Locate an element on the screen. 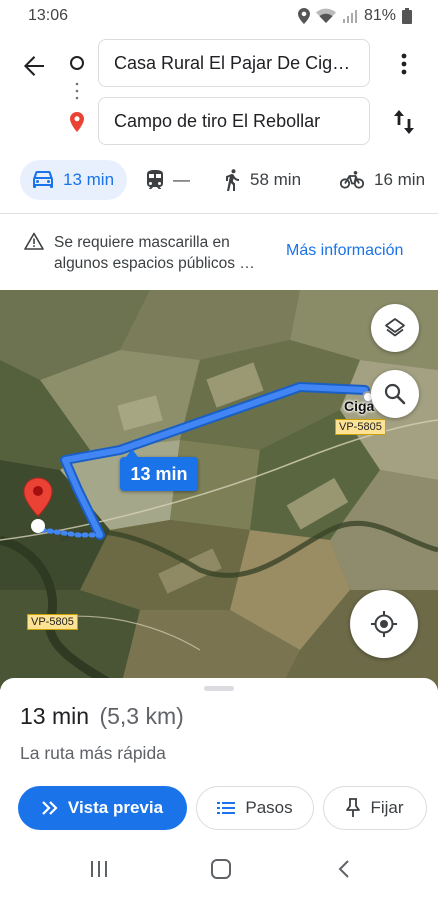 This screenshot has width=438, height=900. status-bar: 13:06 81% is located at coordinates (219, 16).